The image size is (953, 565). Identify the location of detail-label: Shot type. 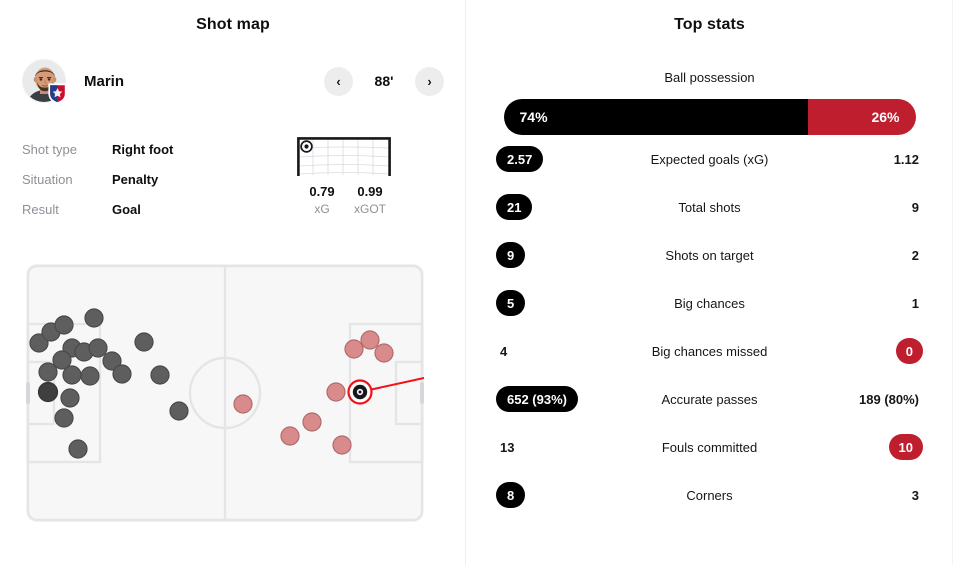
(49, 149).